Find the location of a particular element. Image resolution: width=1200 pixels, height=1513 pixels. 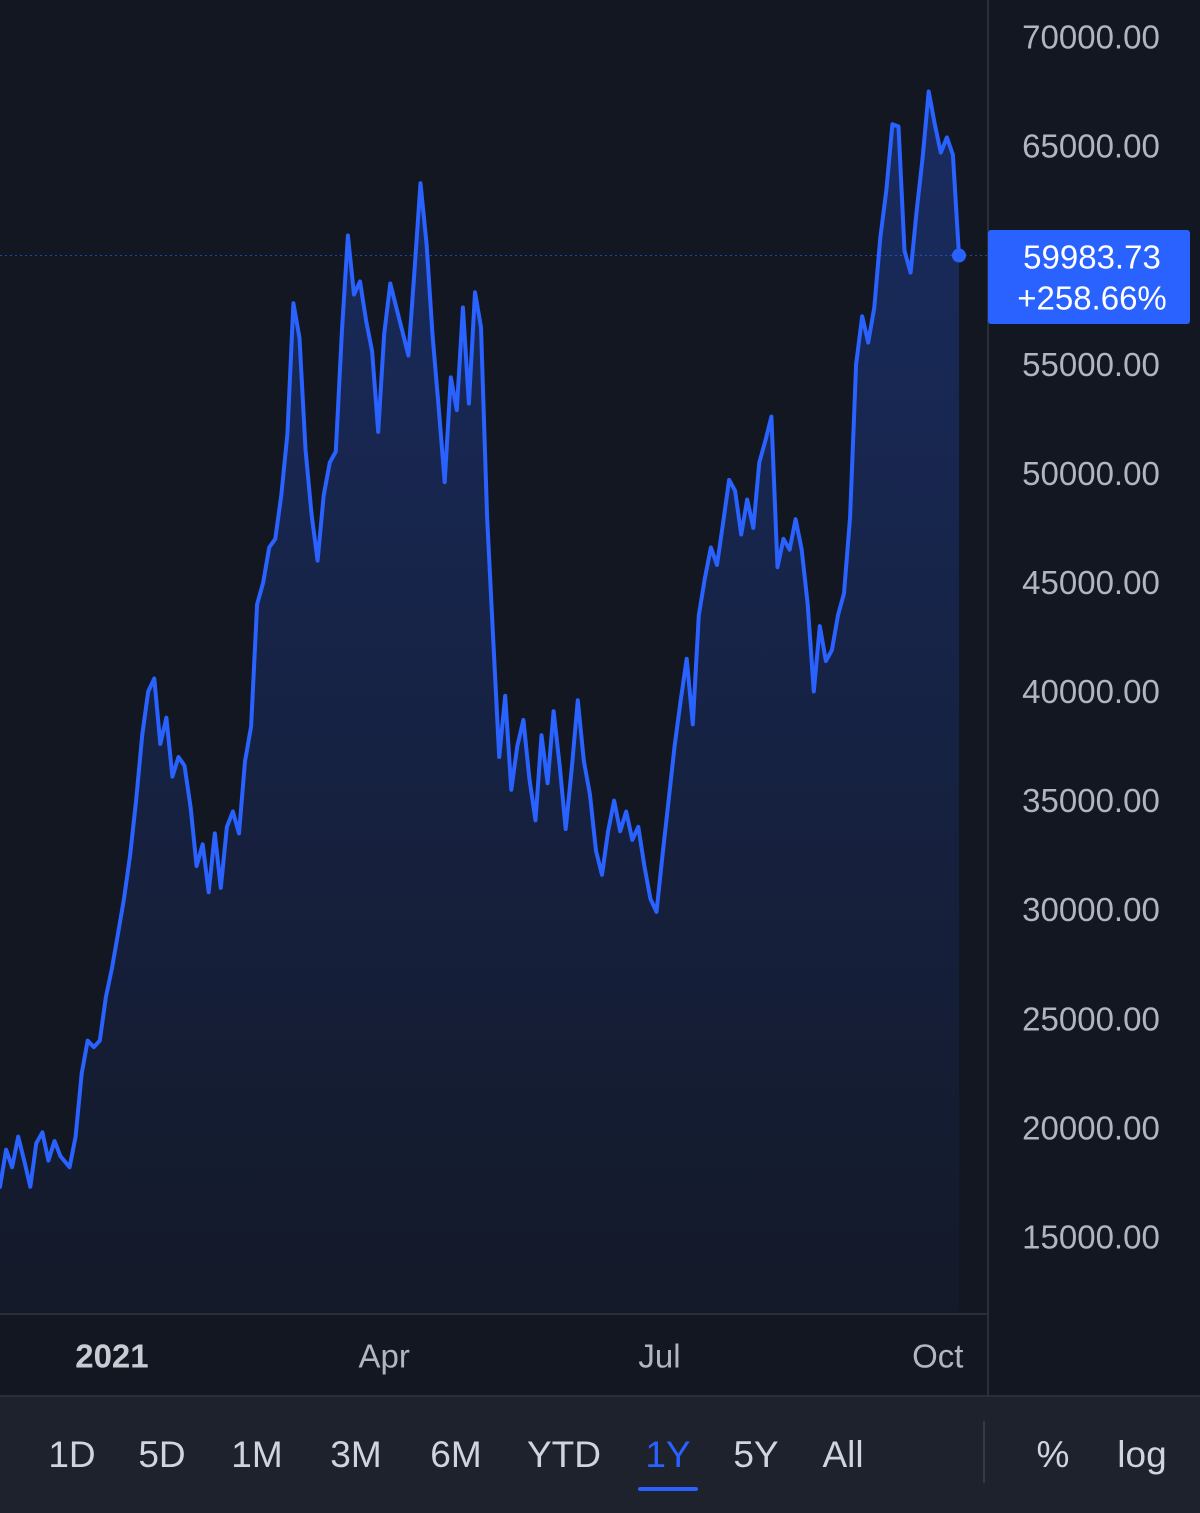

range-button-label: 5D is located at coordinates (162, 1454).